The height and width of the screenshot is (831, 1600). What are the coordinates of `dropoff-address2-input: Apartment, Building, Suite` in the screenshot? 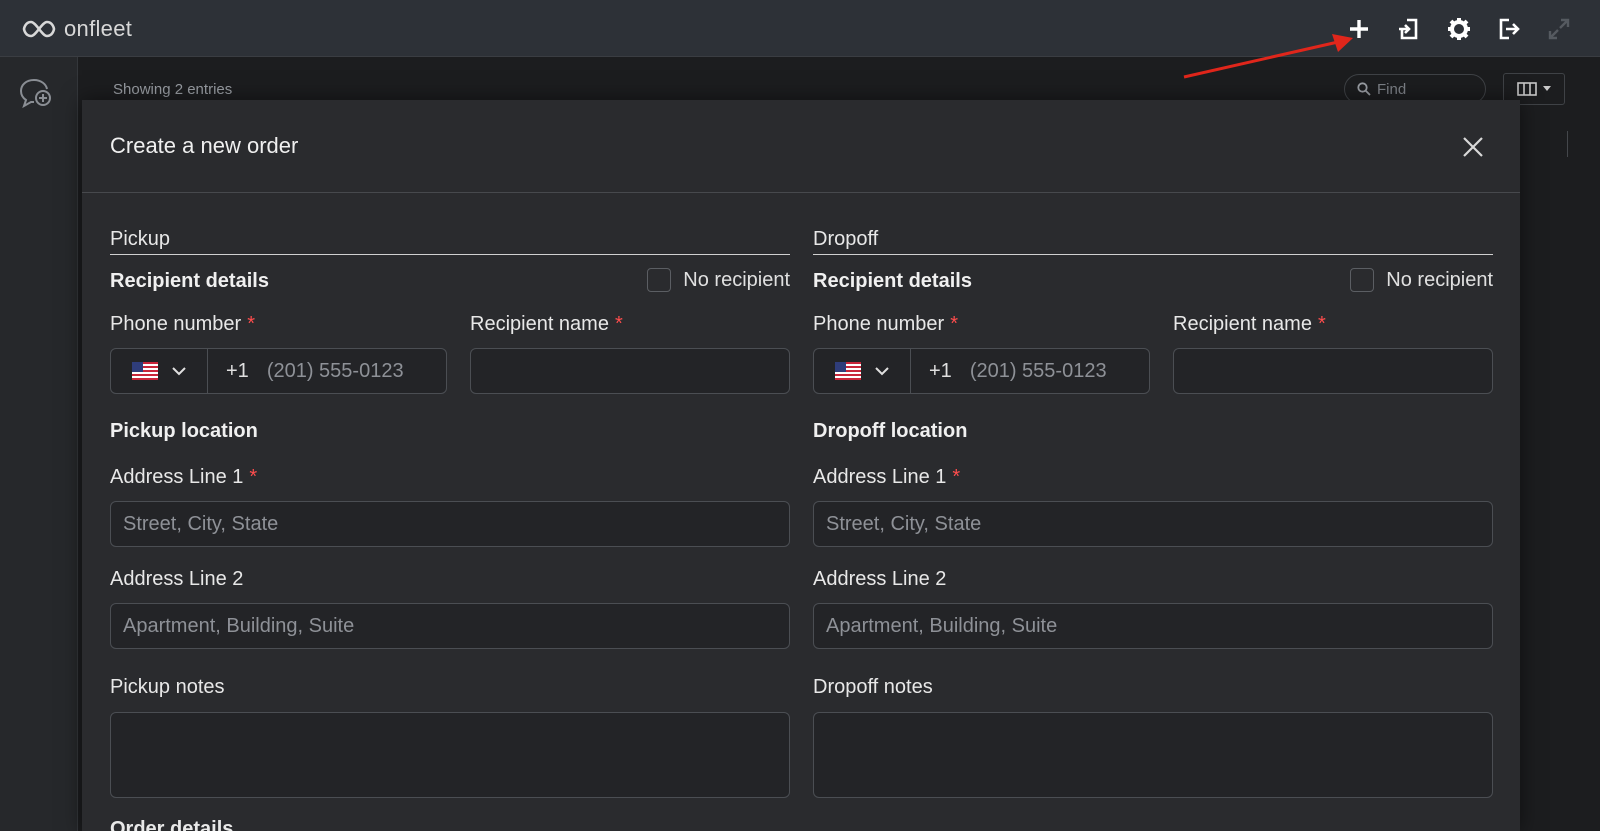 It's located at (1153, 626).